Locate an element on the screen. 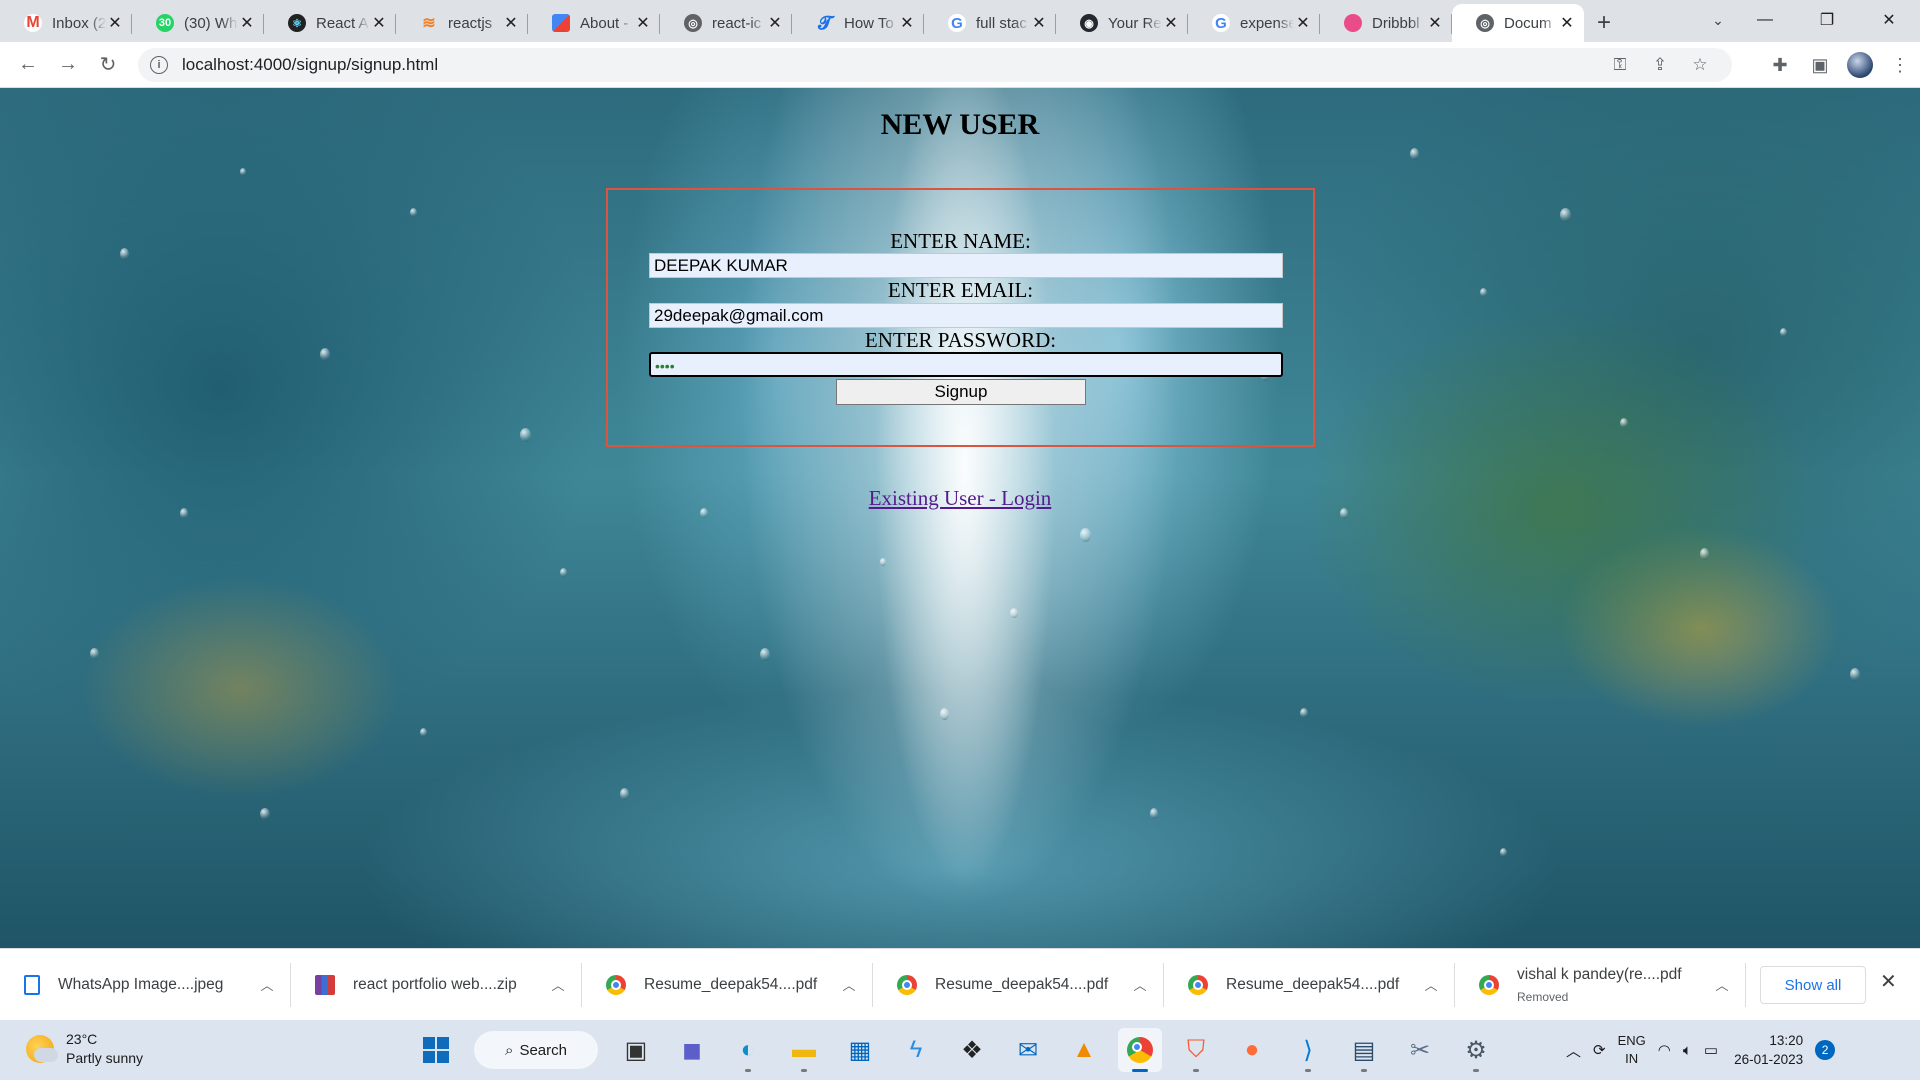 The image size is (1920, 1080). existing-user-login-link: Existing User - Login is located at coordinates (960, 498).